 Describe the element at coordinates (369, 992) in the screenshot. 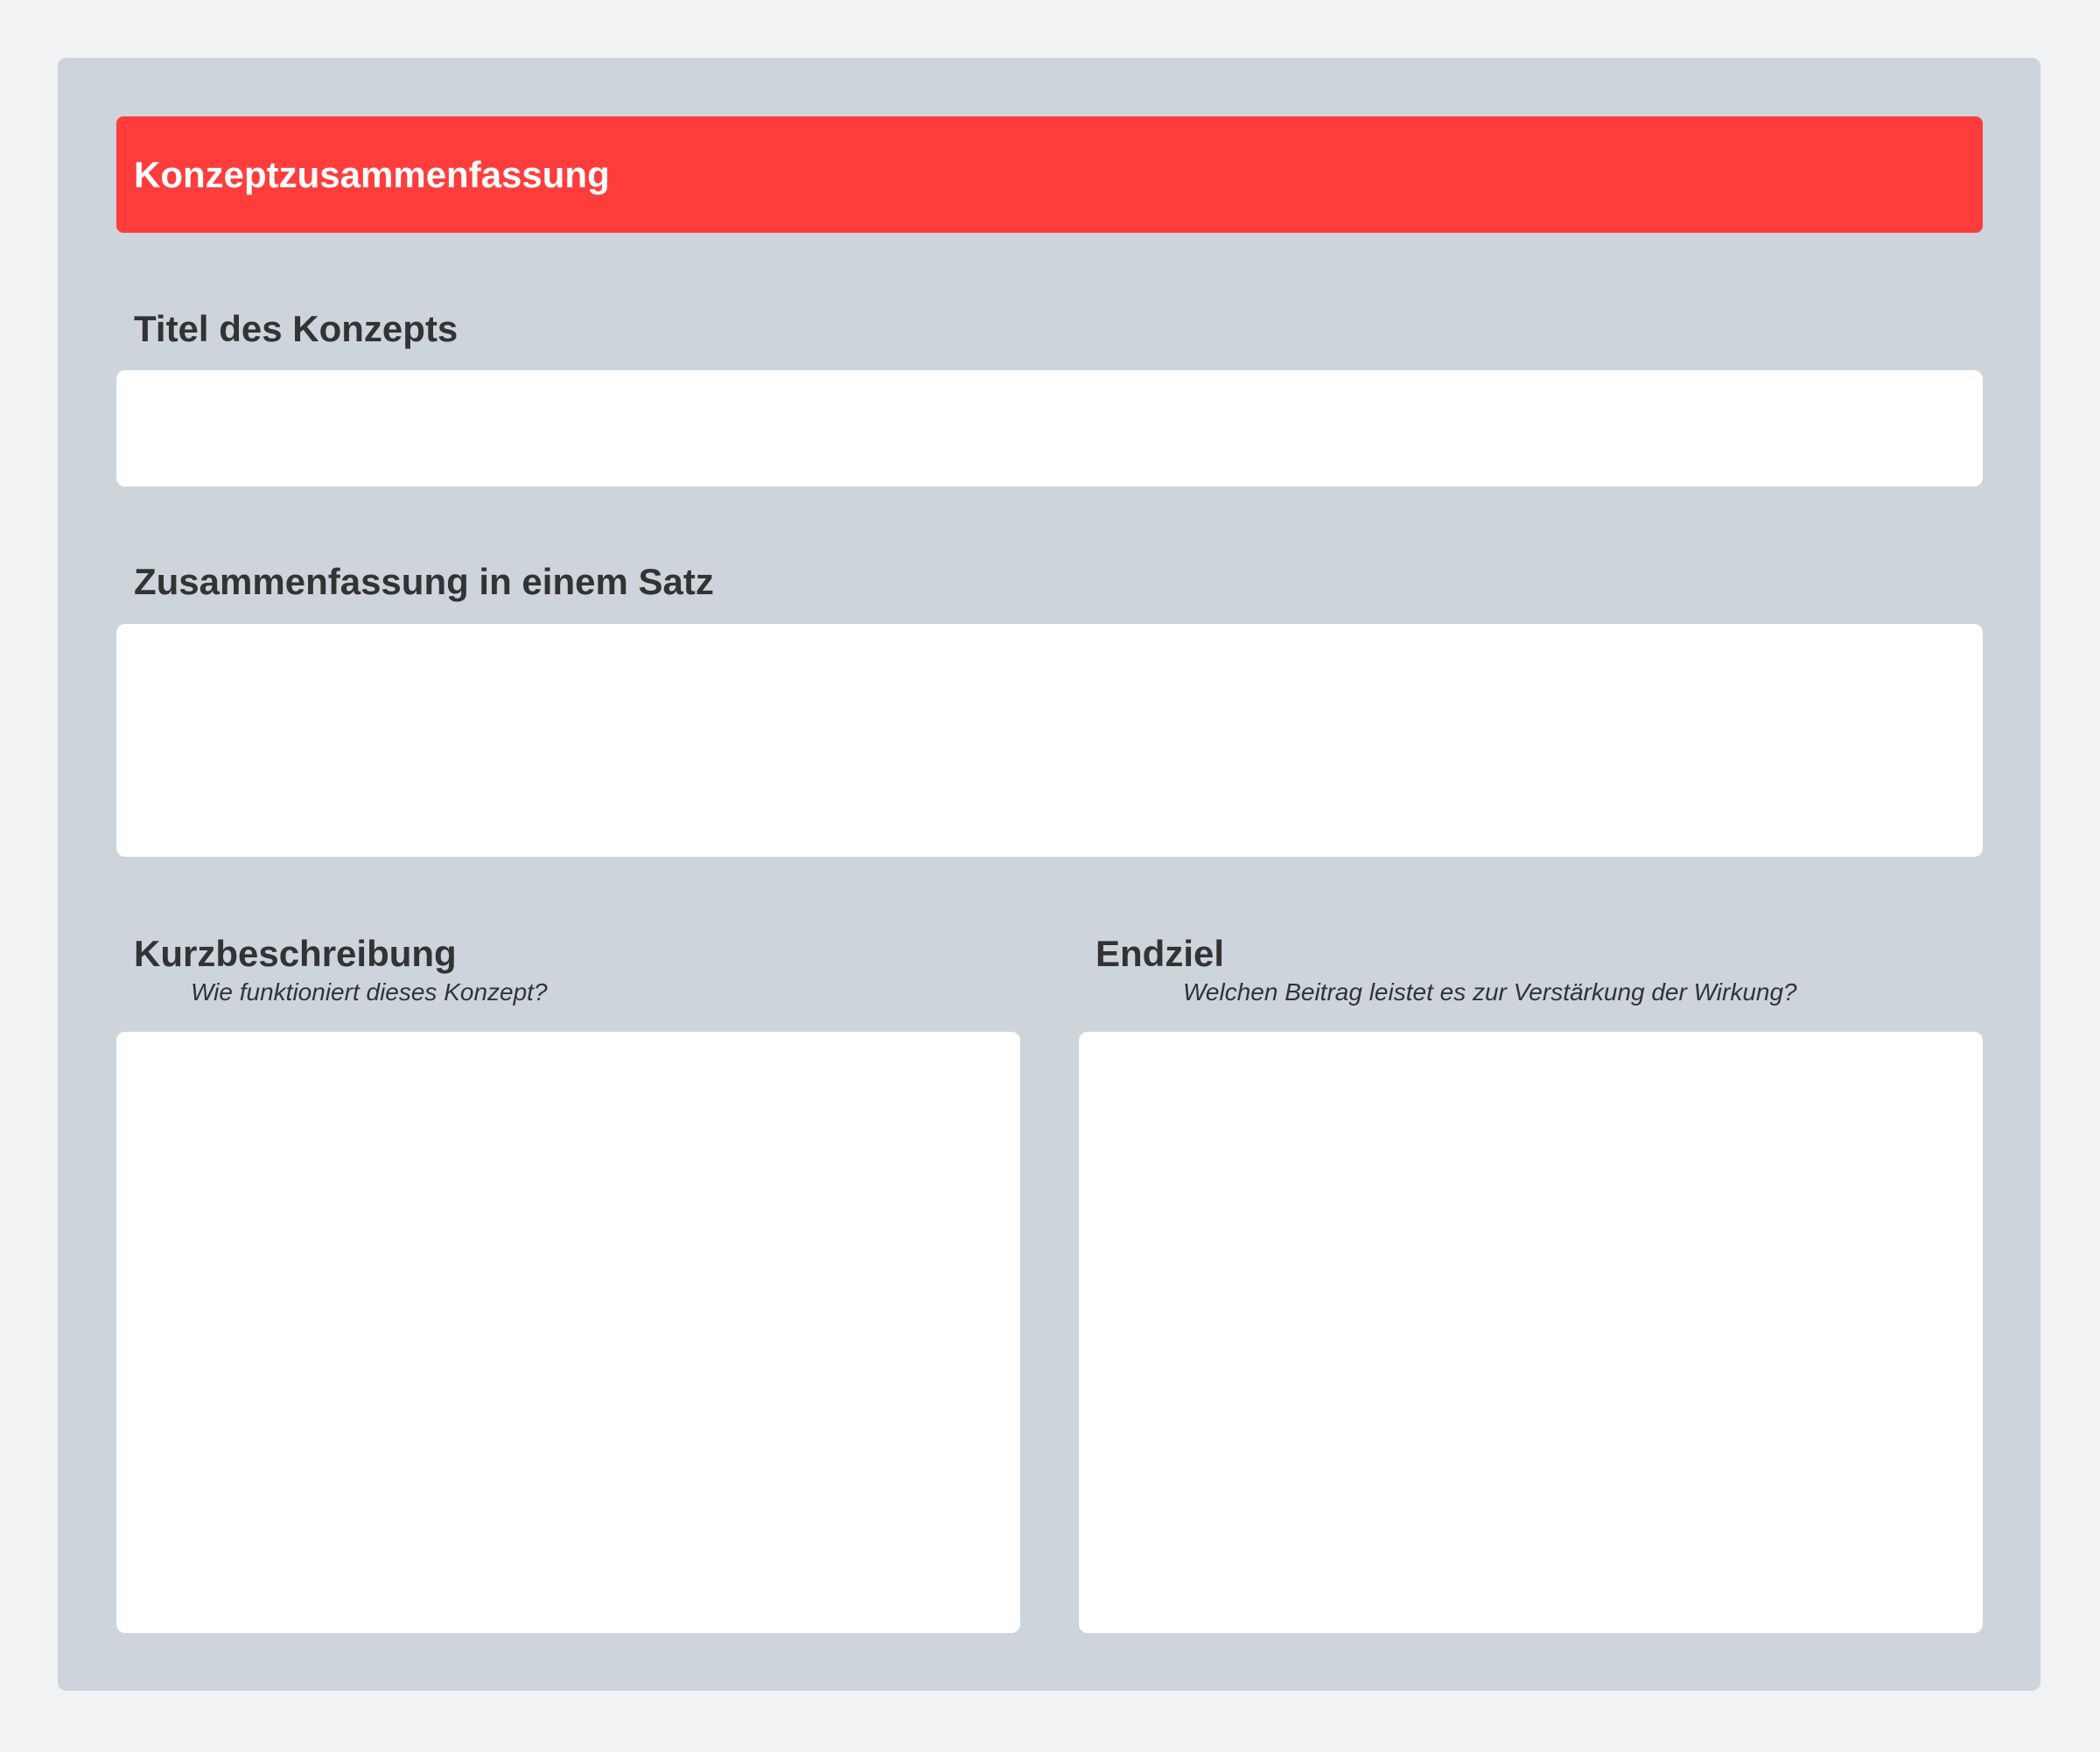

I see `description-subtitle: Wie funktioniert dieses Konzept?` at that location.